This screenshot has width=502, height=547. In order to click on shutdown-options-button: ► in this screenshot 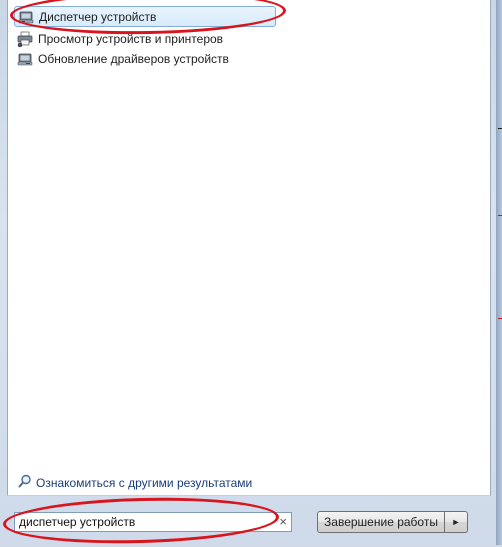, I will do `click(456, 522)`.